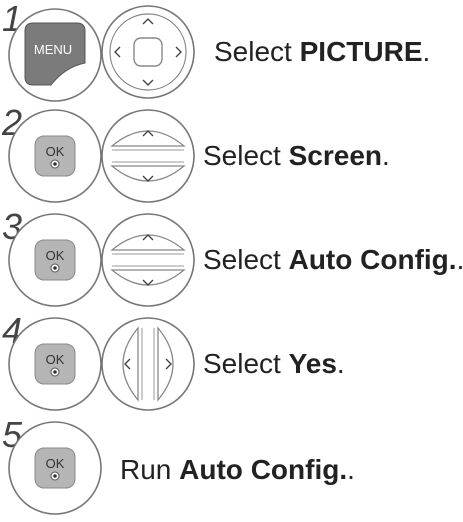 The width and height of the screenshot is (463, 522). Describe the element at coordinates (333, 259) in the screenshot. I see `step-instruction: Select Auto Config..` at that location.